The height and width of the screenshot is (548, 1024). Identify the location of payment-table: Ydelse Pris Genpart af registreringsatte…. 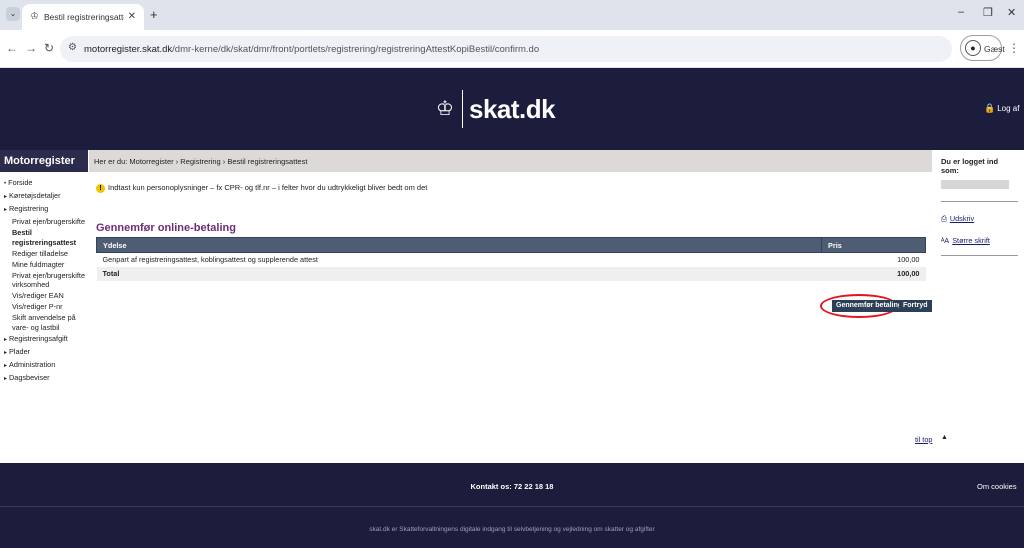
(511, 259).